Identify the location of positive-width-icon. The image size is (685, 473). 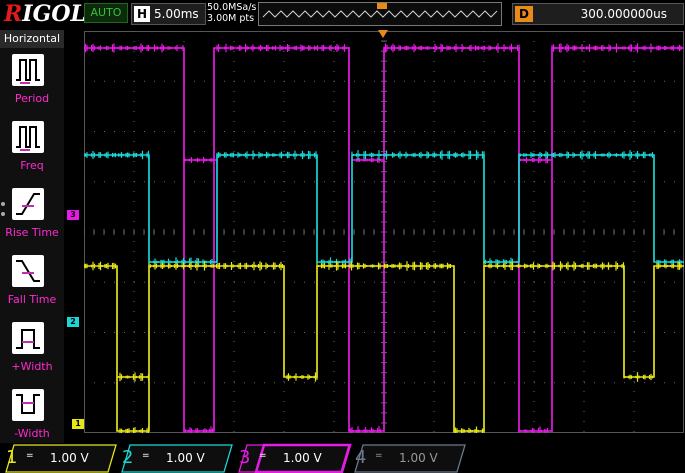
(28, 338).